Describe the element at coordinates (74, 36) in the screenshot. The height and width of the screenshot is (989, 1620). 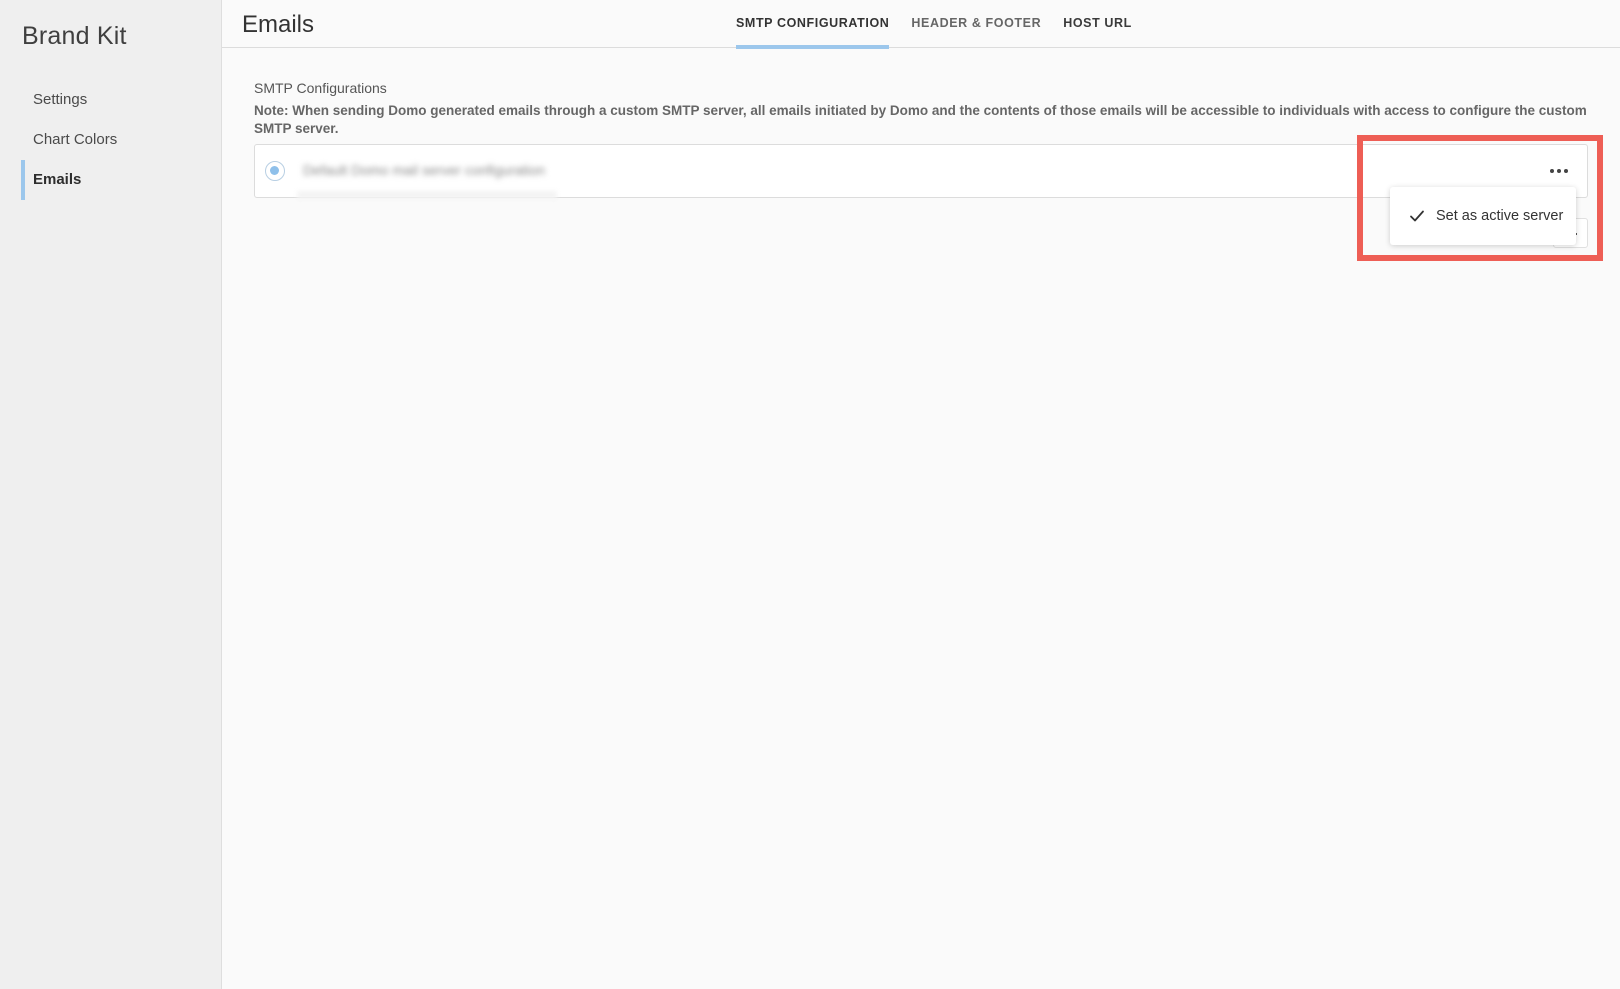
I see `sidebar-title: Brand Kit` at that location.